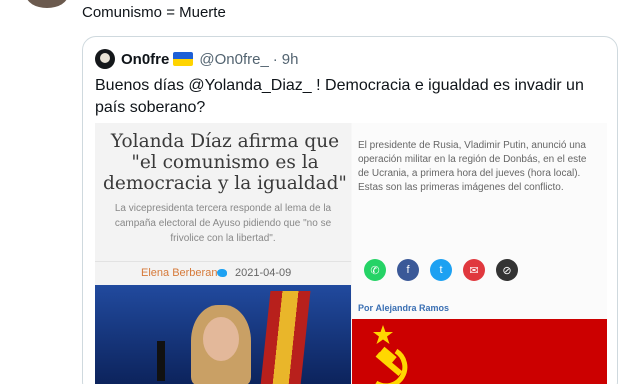 The height and width of the screenshot is (384, 640). What do you see at coordinates (145, 59) in the screenshot?
I see `quoted-author-name: On0fre` at bounding box center [145, 59].